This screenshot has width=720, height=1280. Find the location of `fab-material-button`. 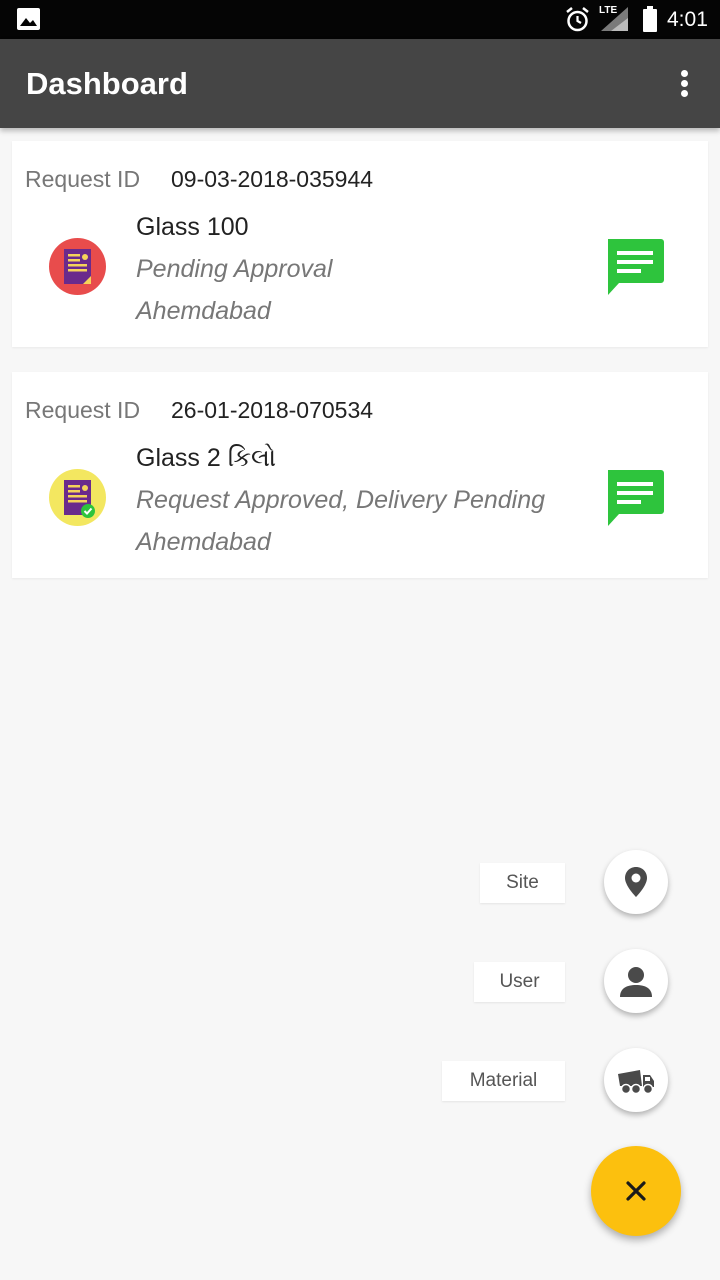

fab-material-button is located at coordinates (636, 1080).